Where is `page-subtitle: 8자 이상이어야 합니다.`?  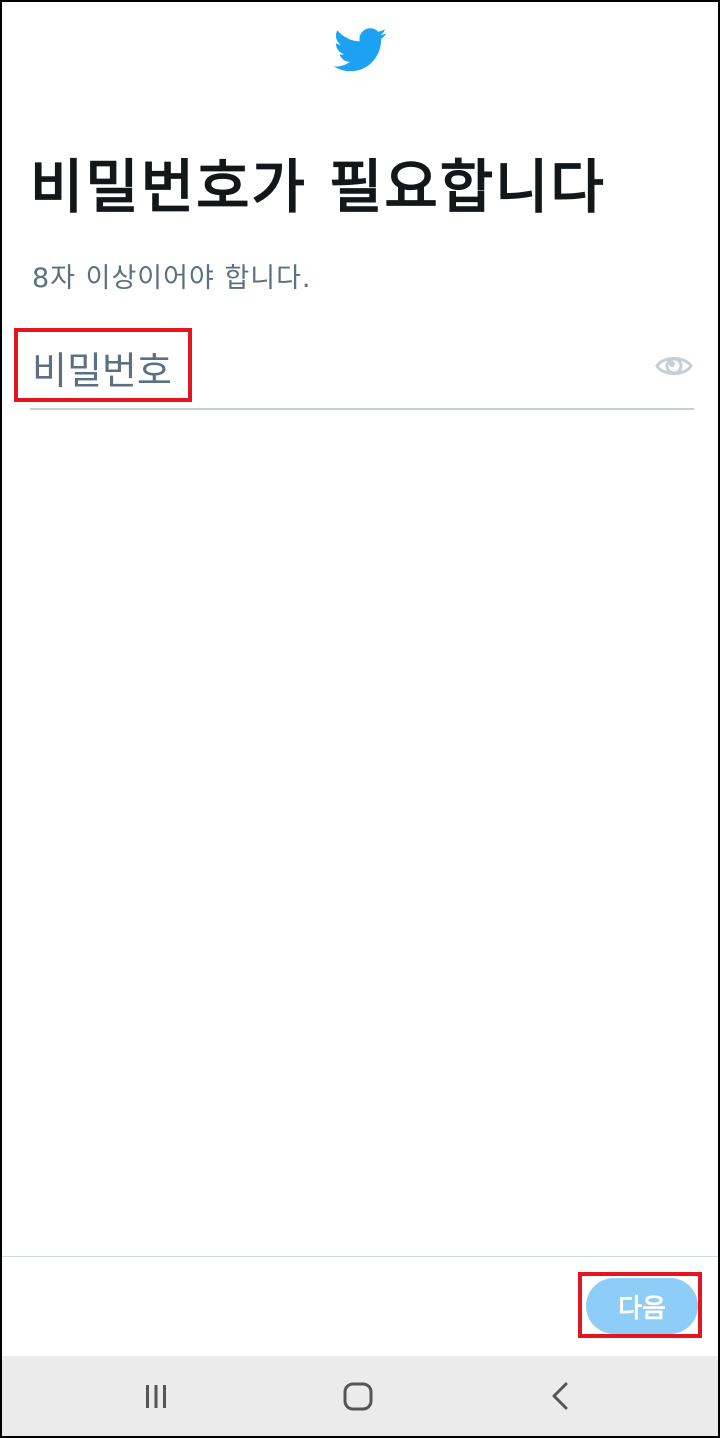 page-subtitle: 8자 이상이어야 합니다. is located at coordinates (172, 278).